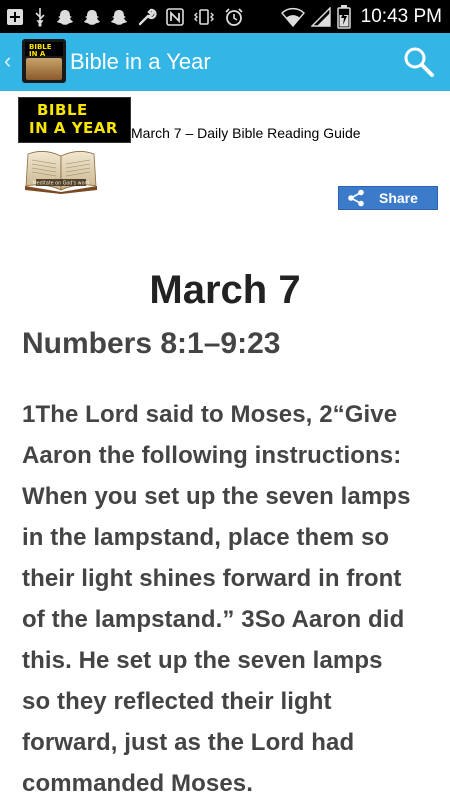 The image size is (450, 800). What do you see at coordinates (398, 198) in the screenshot?
I see `share-label: Share` at bounding box center [398, 198].